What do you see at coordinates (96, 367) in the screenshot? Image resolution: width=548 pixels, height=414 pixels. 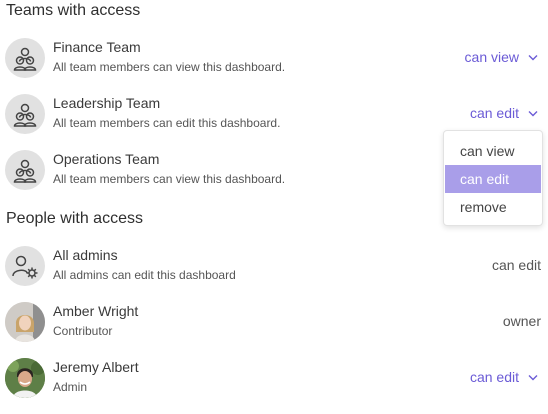 I see `person-name: Jeremy Albert` at bounding box center [96, 367].